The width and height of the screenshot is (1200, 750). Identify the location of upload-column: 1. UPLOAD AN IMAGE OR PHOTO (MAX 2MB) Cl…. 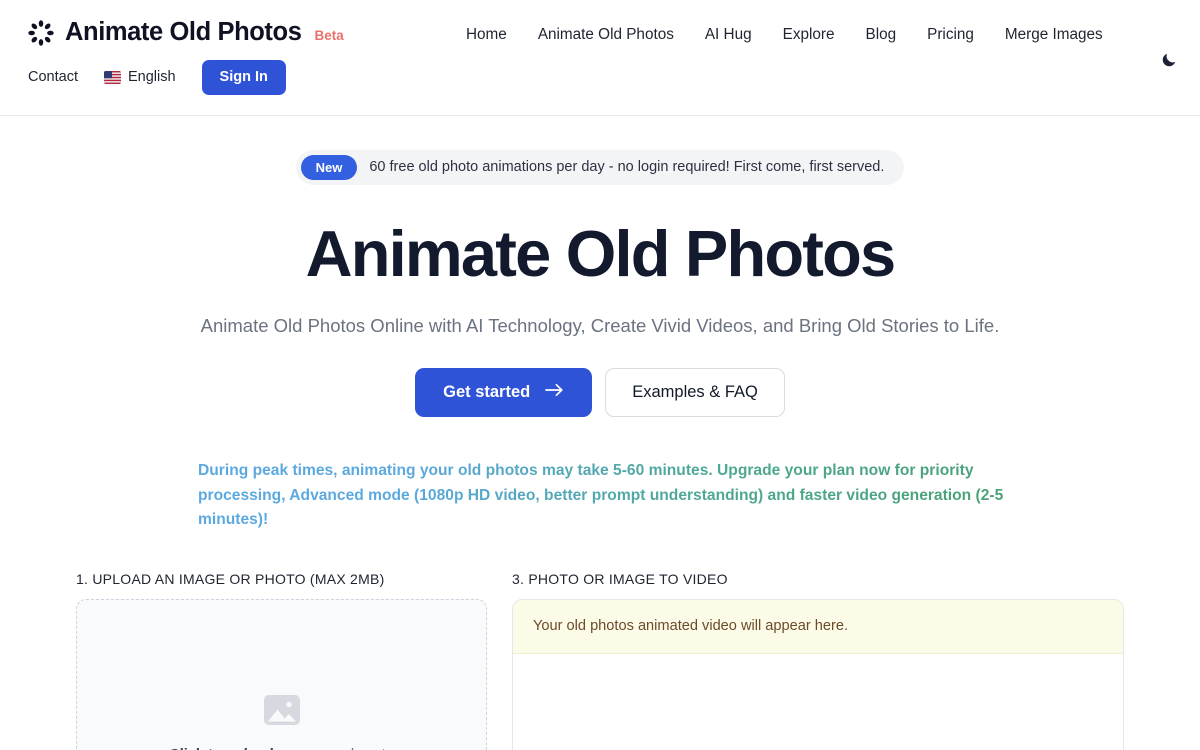
(281, 660).